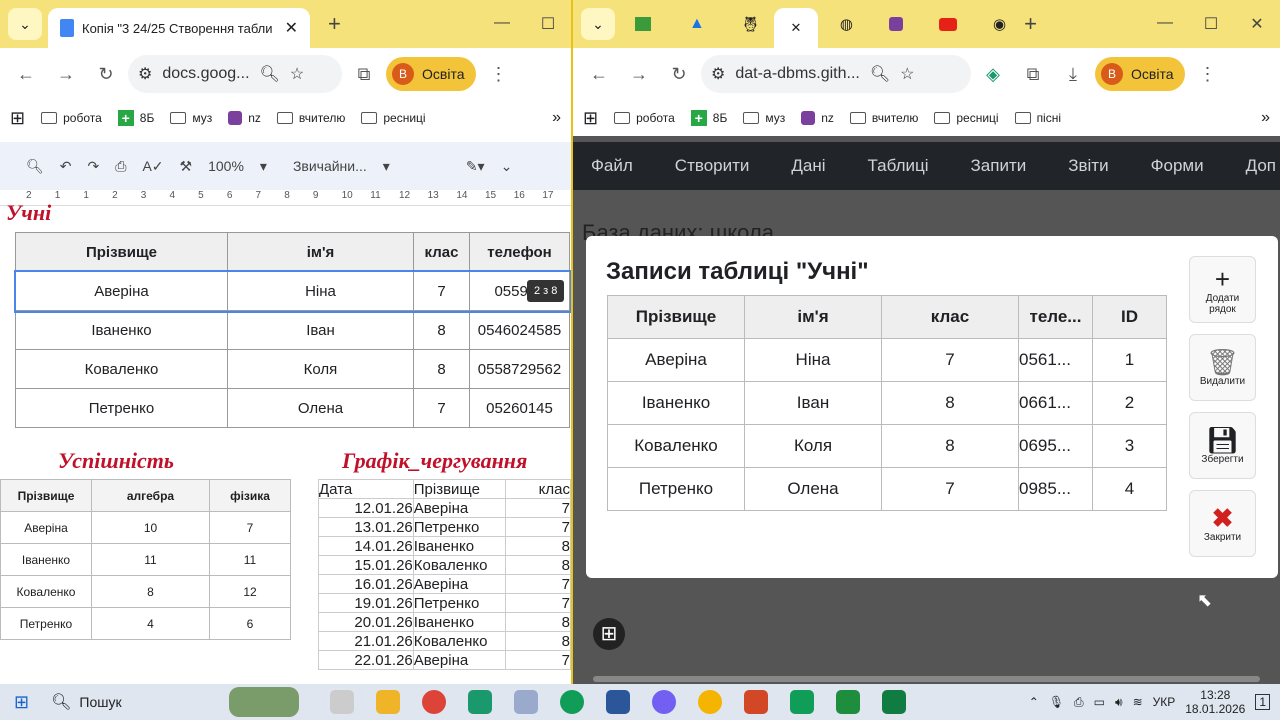 The width and height of the screenshot is (1280, 720). Describe the element at coordinates (526, 702) in the screenshot. I see `paint-icon` at that location.